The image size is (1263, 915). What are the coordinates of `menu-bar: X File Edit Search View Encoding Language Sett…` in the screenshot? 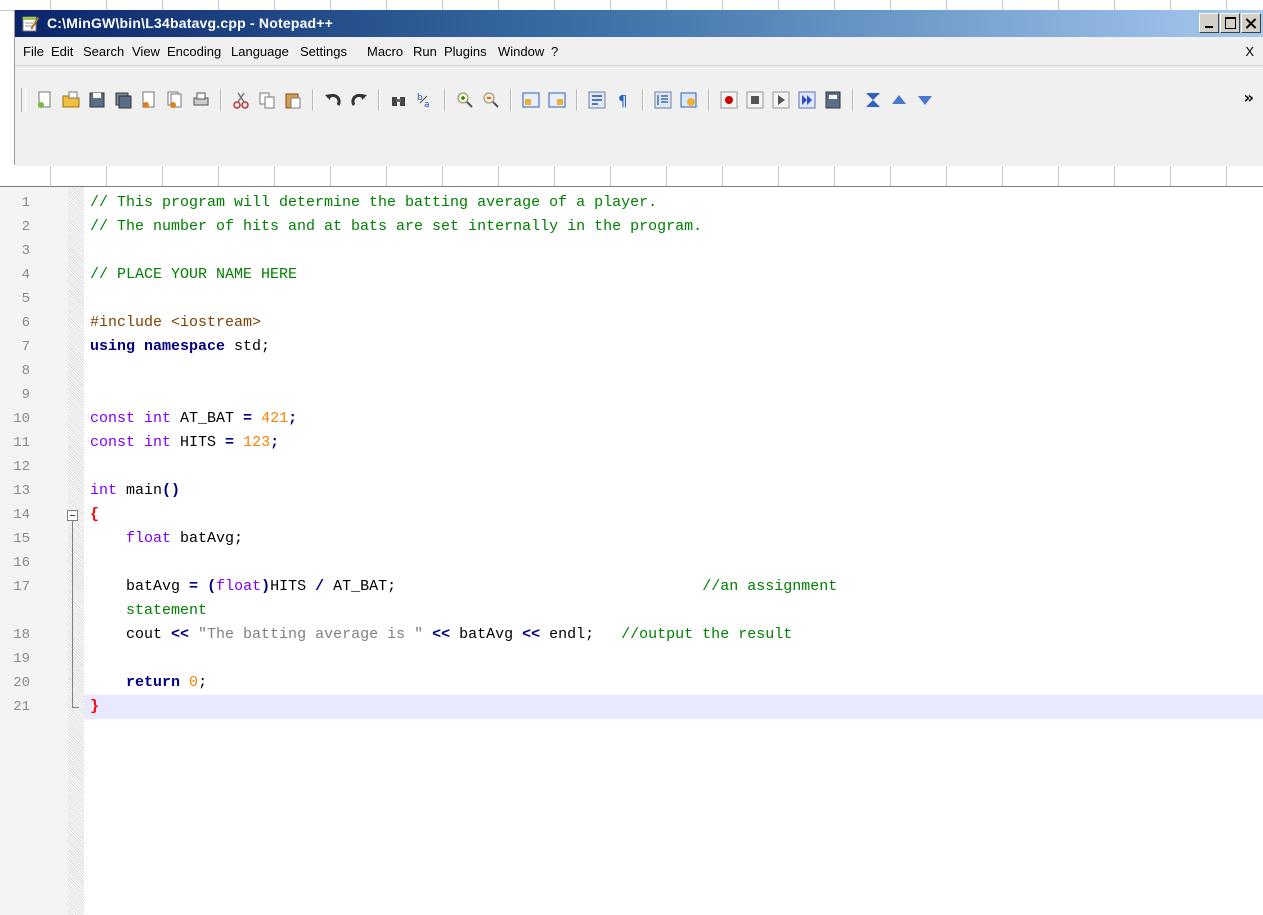 It's located at (639, 51).